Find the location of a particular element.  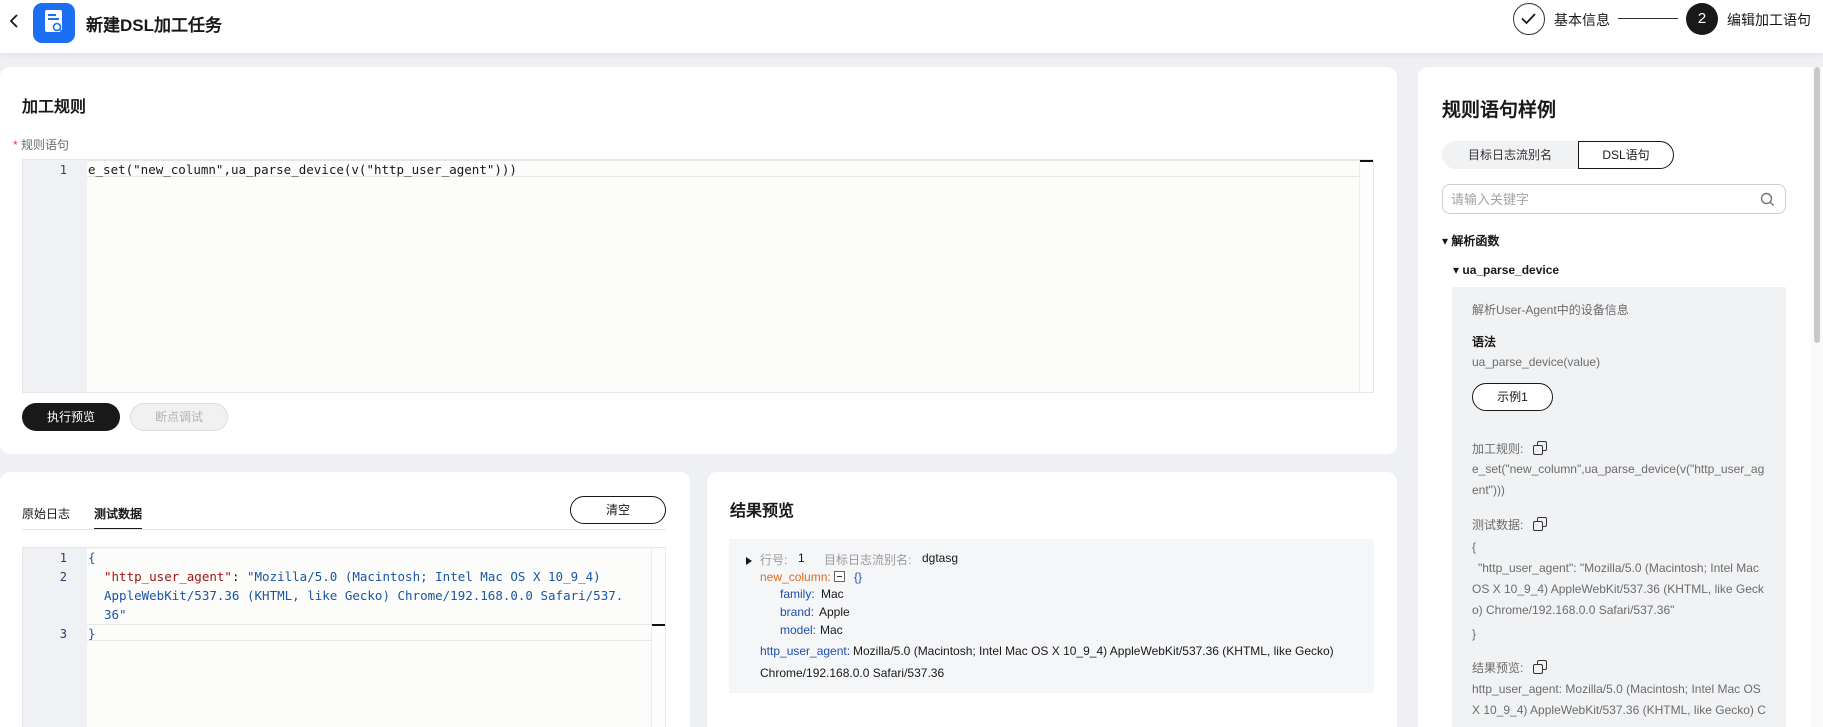

rule-field-text: 规则语句 is located at coordinates (45, 145).